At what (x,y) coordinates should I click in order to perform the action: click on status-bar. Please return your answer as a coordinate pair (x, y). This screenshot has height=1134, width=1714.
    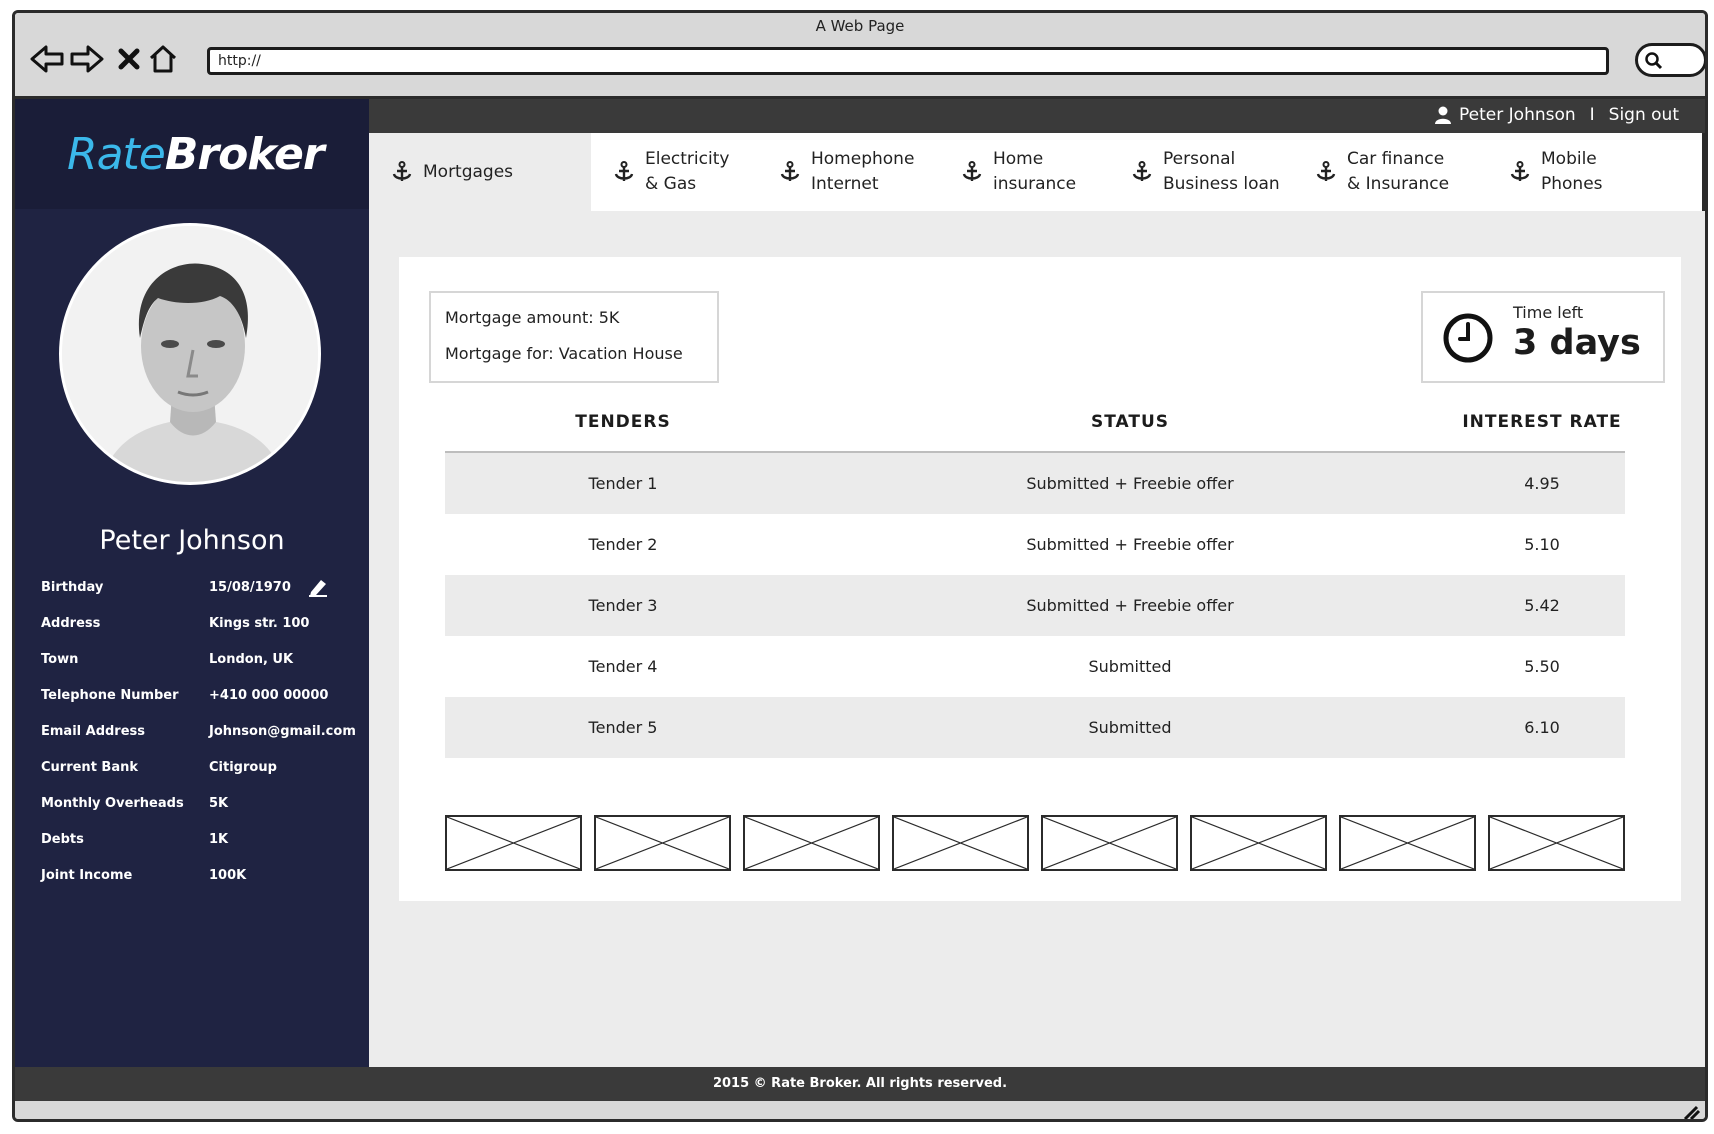
    Looking at the image, I should click on (860, 1110).